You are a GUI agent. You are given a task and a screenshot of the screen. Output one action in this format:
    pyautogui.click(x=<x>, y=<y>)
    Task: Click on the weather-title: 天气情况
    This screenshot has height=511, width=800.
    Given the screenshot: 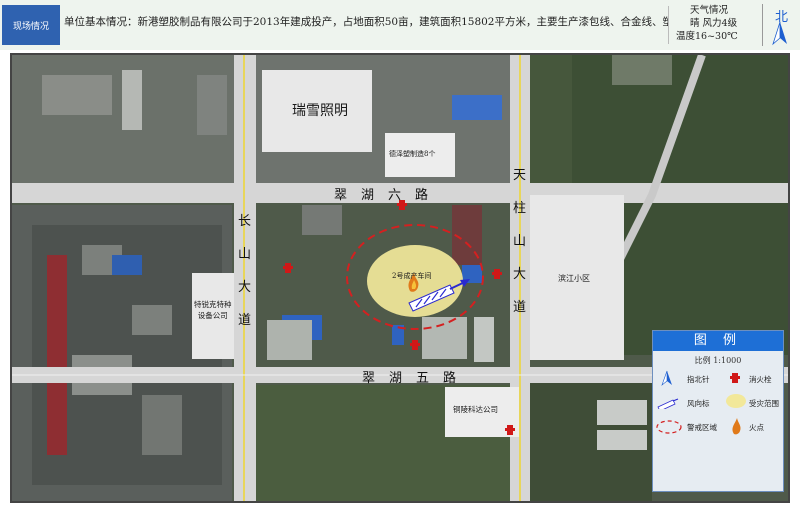 What is the action you would take?
    pyautogui.click(x=709, y=10)
    